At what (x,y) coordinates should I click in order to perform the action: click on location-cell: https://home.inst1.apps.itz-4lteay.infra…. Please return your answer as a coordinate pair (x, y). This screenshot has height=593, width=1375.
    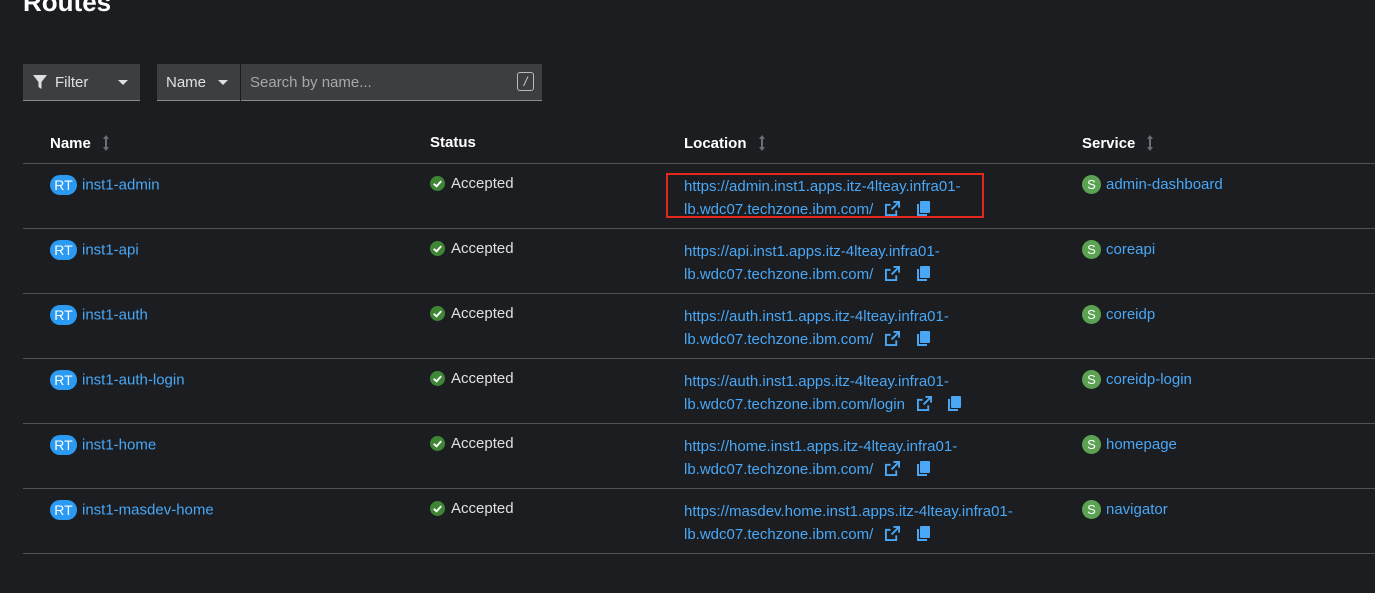
    Looking at the image, I should click on (864, 458).